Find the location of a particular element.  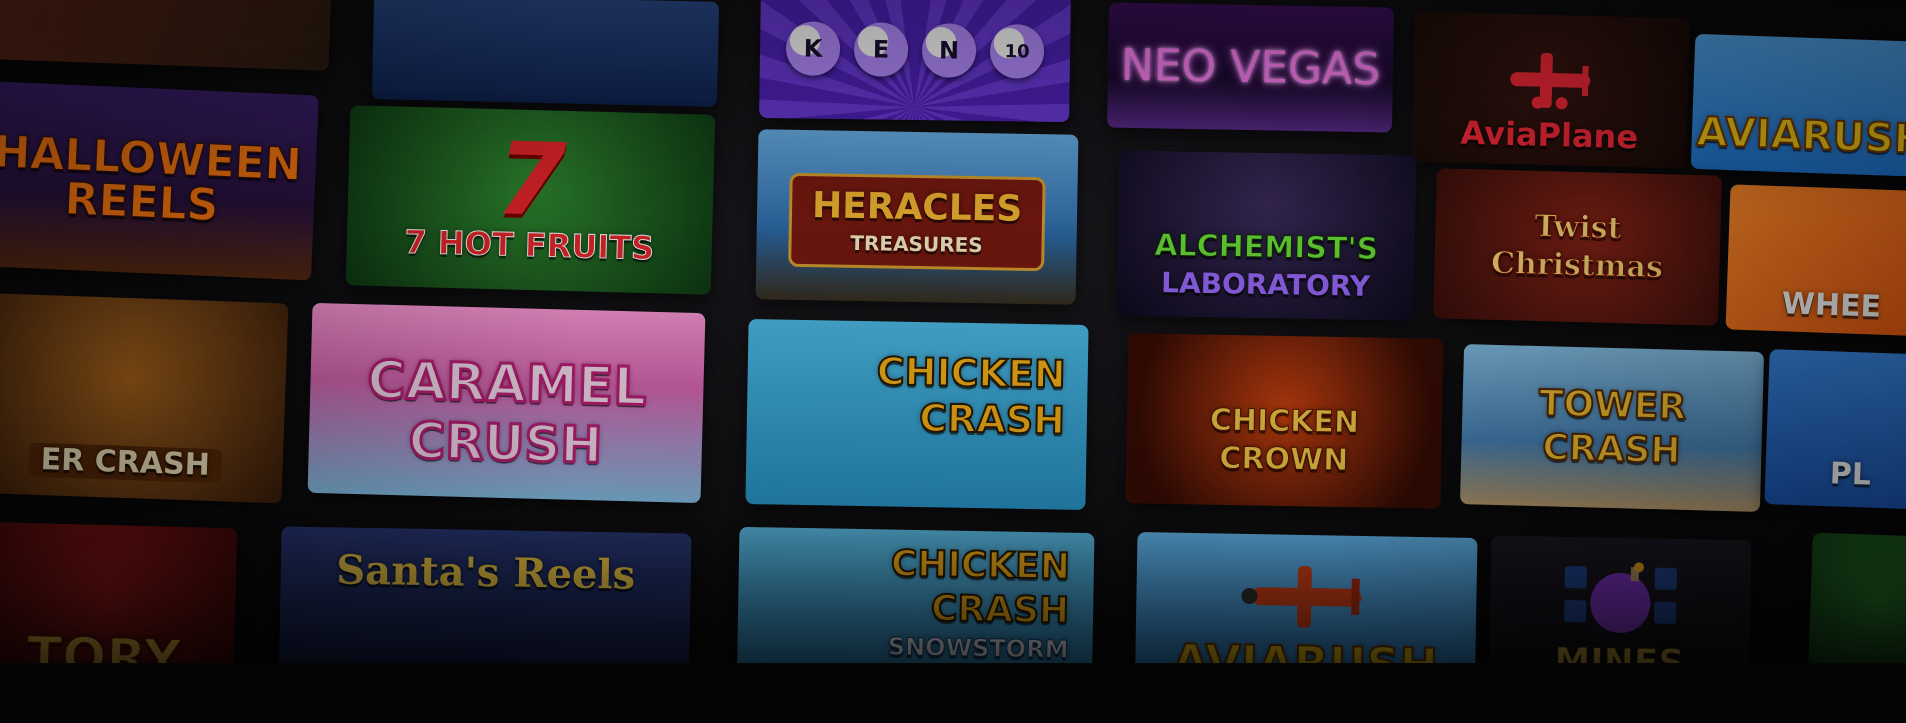

game-title: PL is located at coordinates (1850, 474).